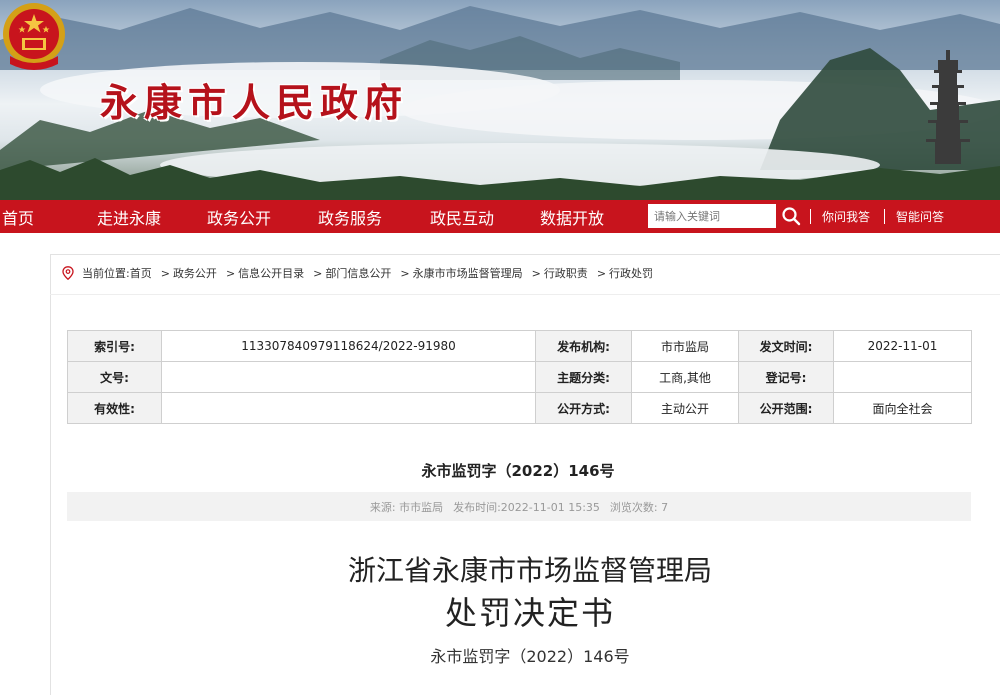 This screenshot has height=695, width=1000. I want to click on search-input, so click(712, 216).